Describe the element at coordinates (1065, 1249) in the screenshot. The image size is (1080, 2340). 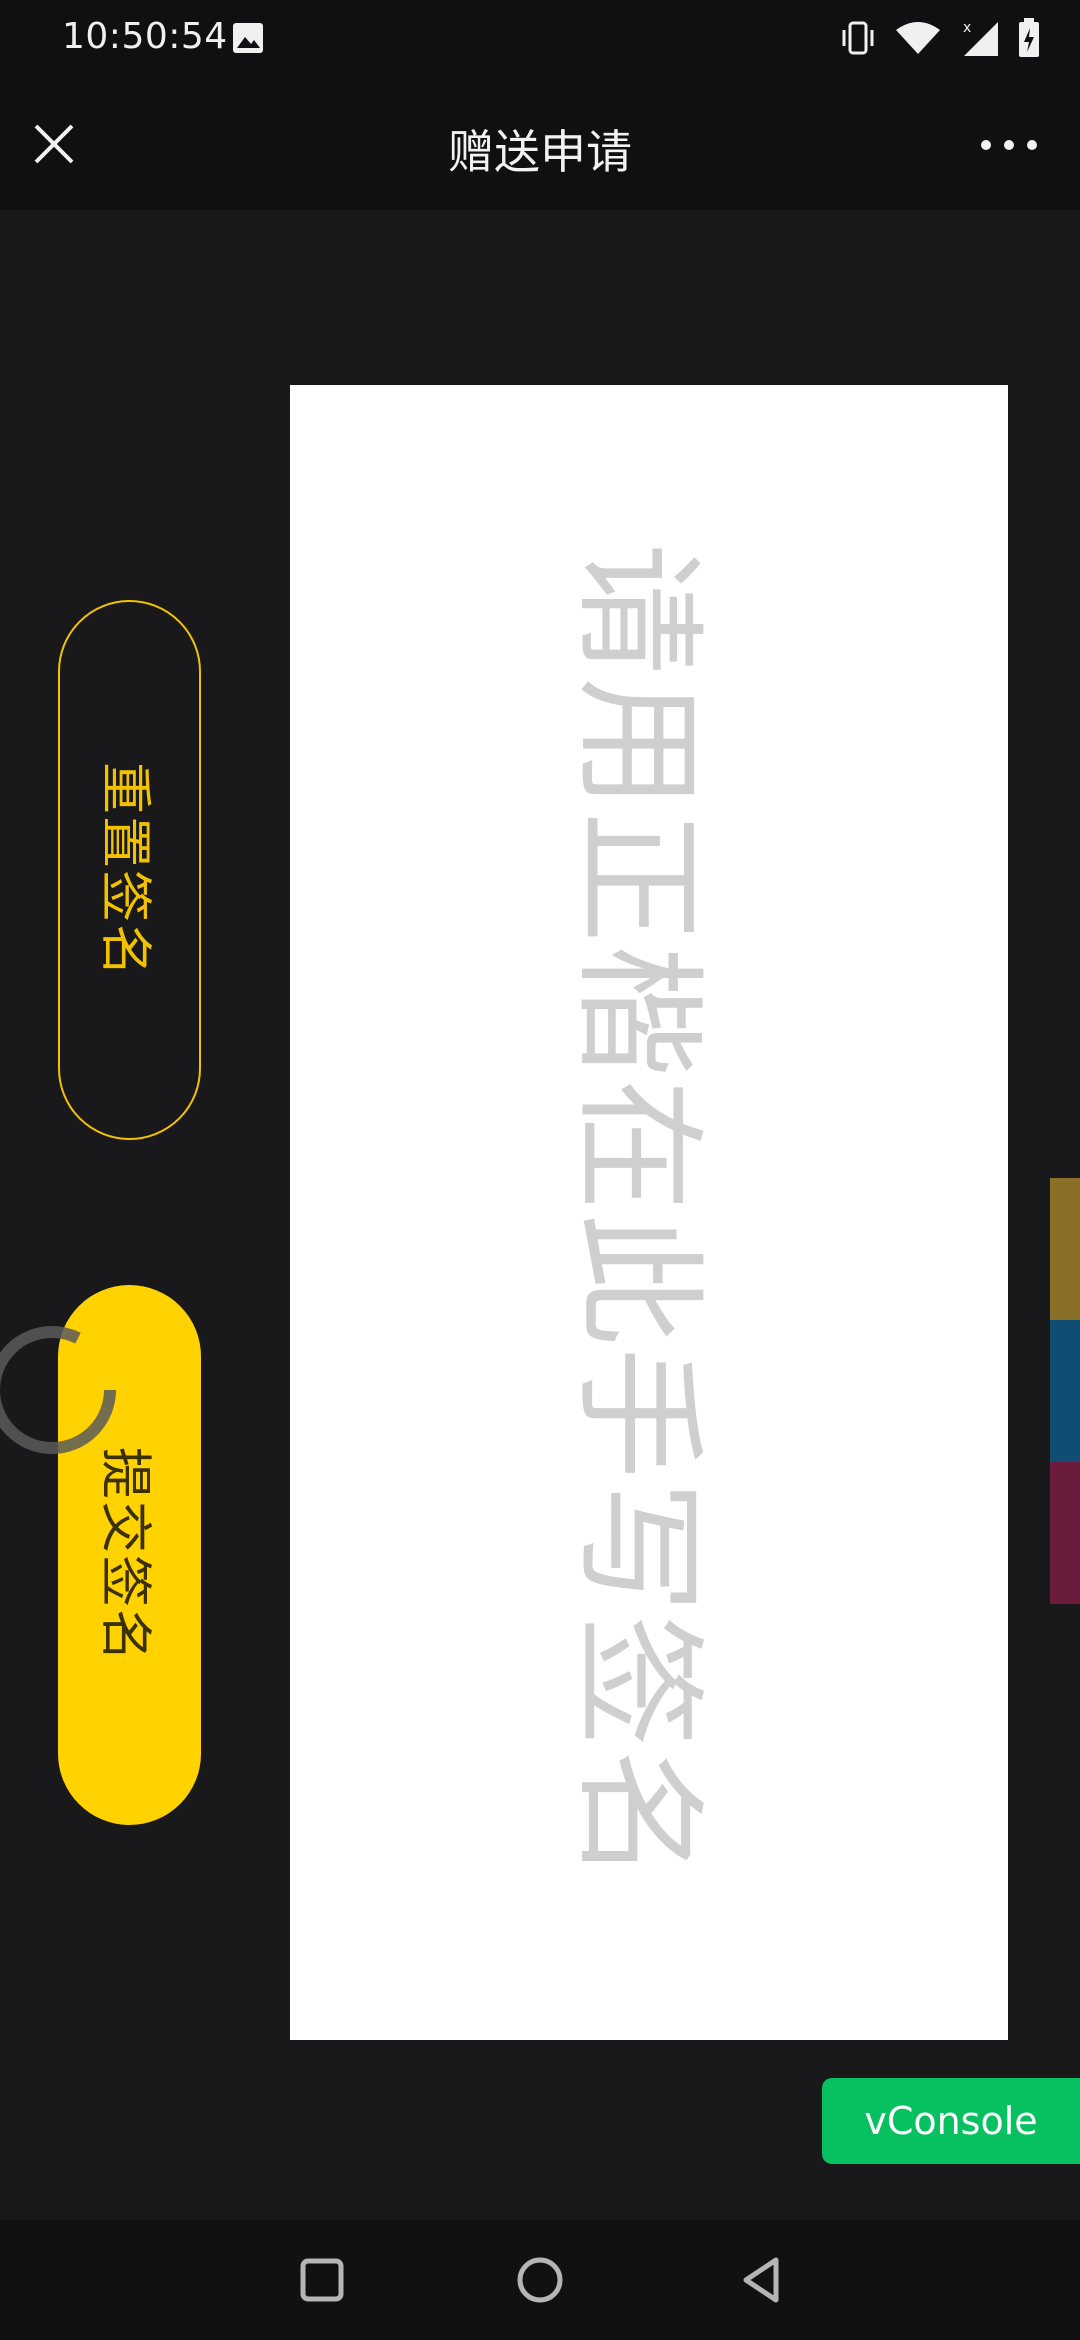
I see `side-tab-gold` at that location.